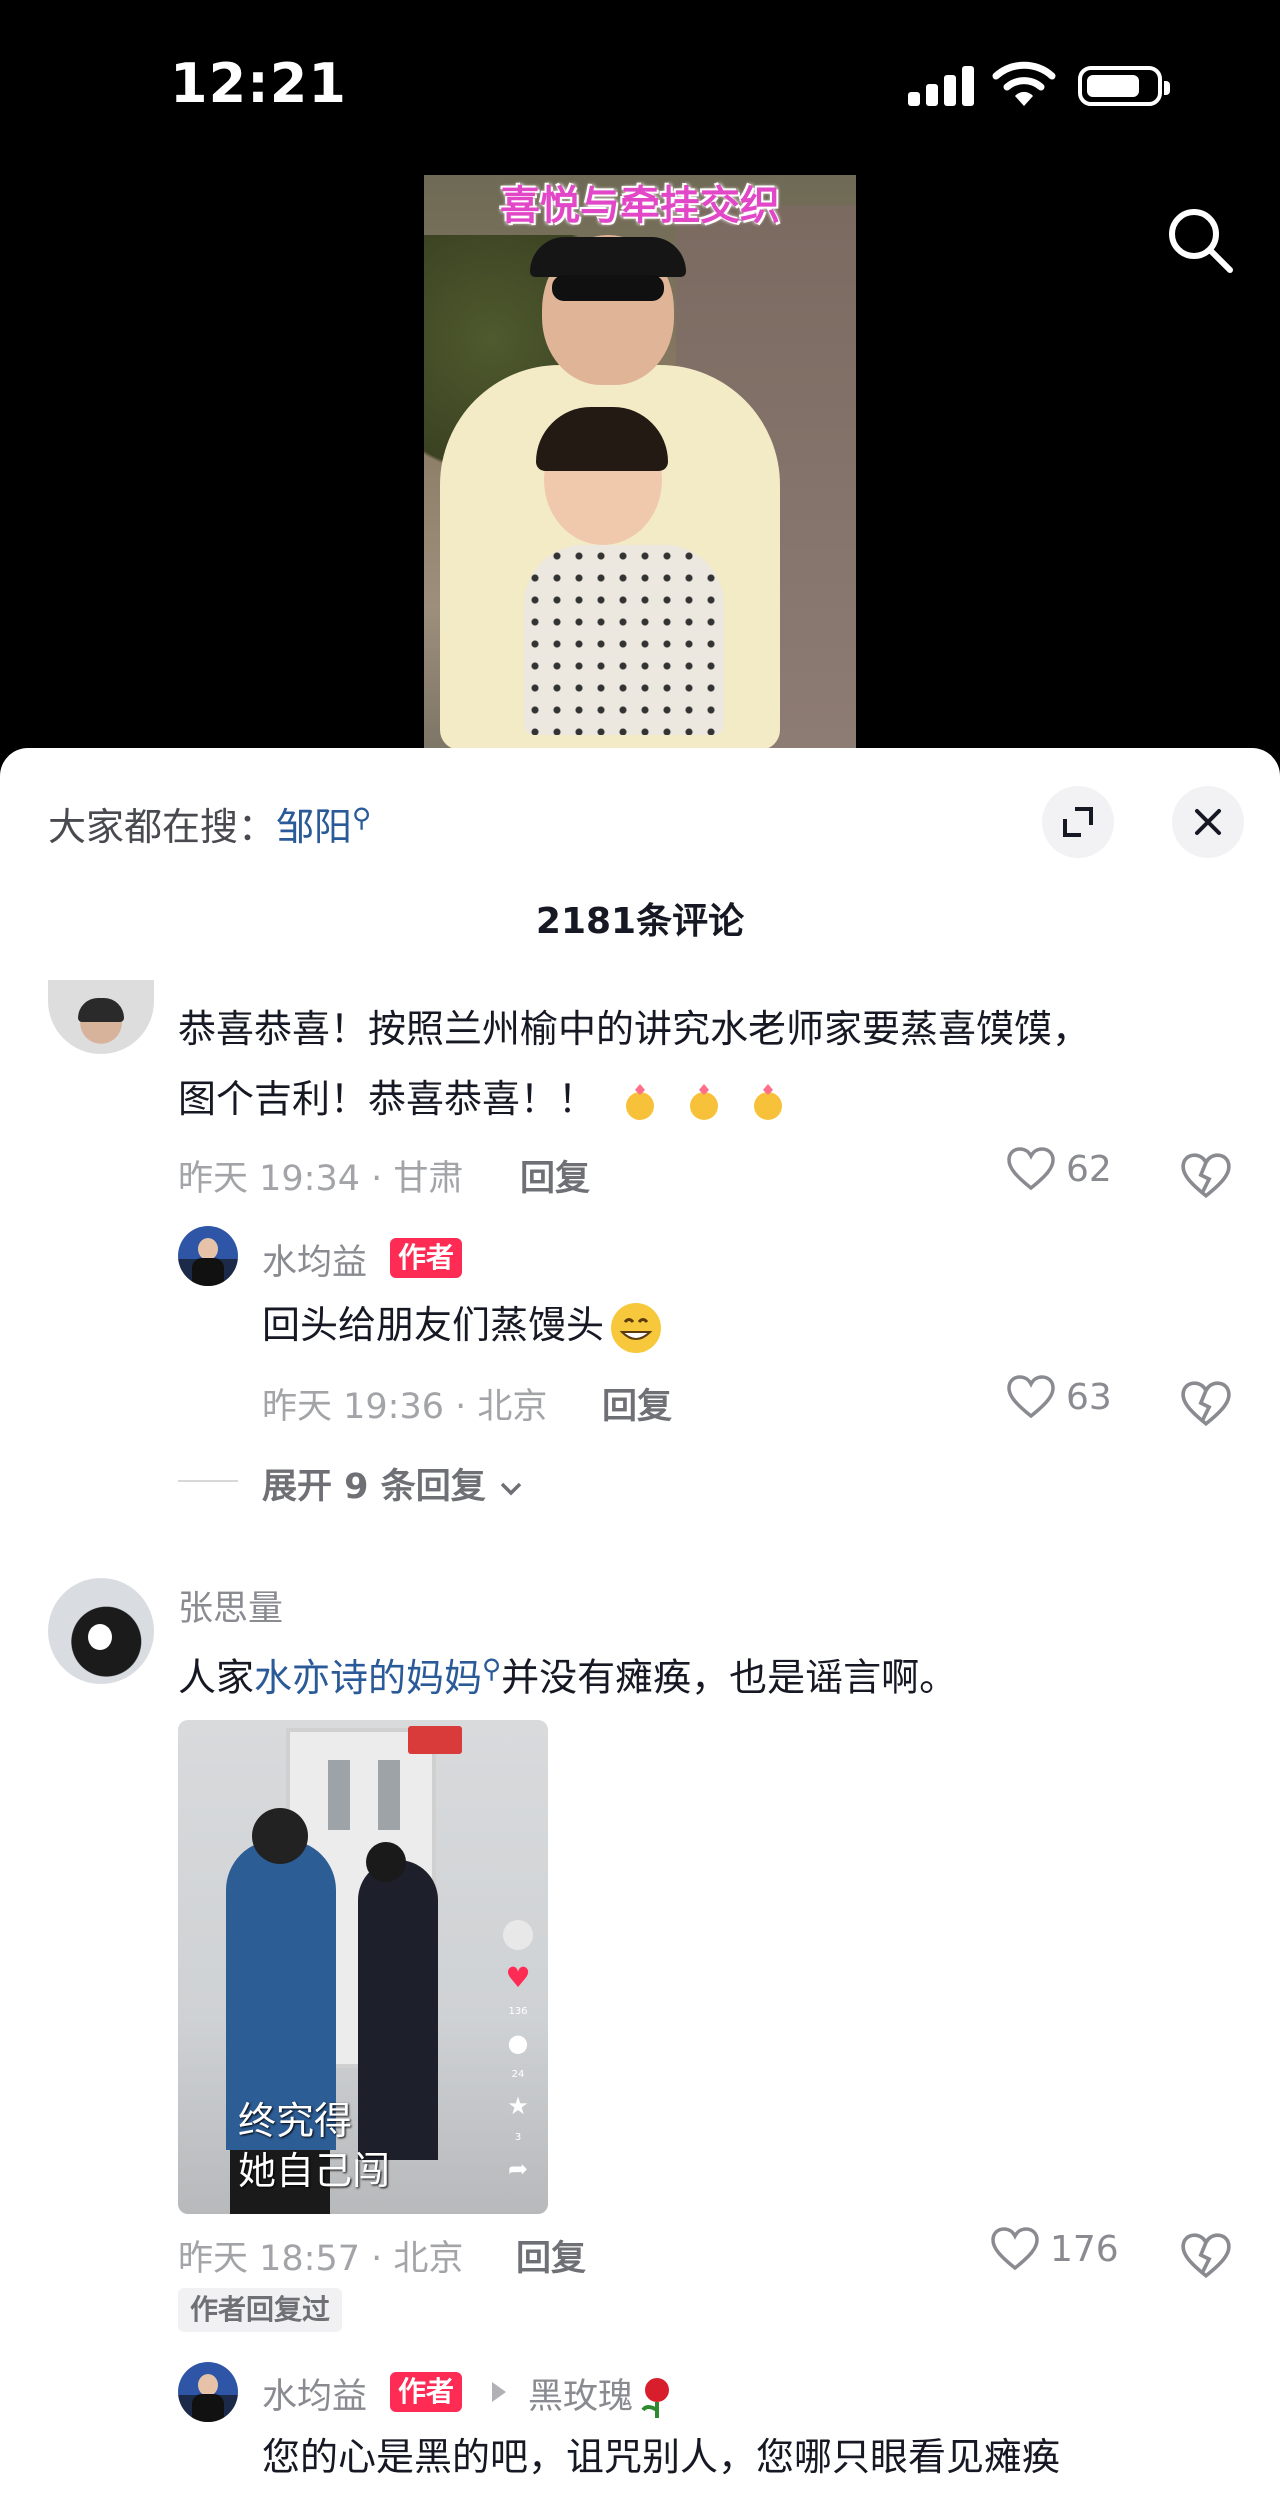 The width and height of the screenshot is (1280, 2497). What do you see at coordinates (518, 2106) in the screenshot?
I see `star-icon: ★` at bounding box center [518, 2106].